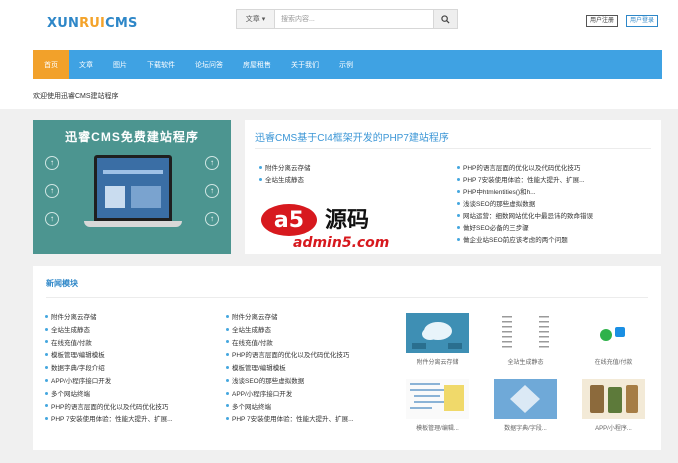 This screenshot has width=678, height=463. I want to click on site-logo: XUNRUICMS, so click(92, 23).